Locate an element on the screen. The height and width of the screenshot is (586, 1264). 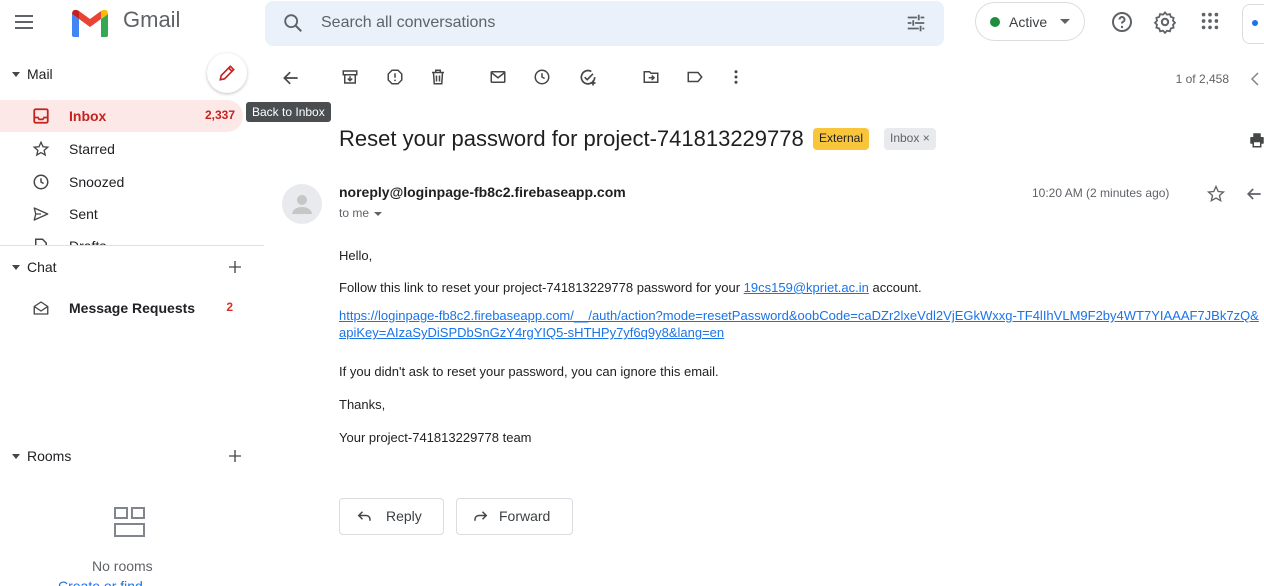
new-room-button is located at coordinates (235, 456).